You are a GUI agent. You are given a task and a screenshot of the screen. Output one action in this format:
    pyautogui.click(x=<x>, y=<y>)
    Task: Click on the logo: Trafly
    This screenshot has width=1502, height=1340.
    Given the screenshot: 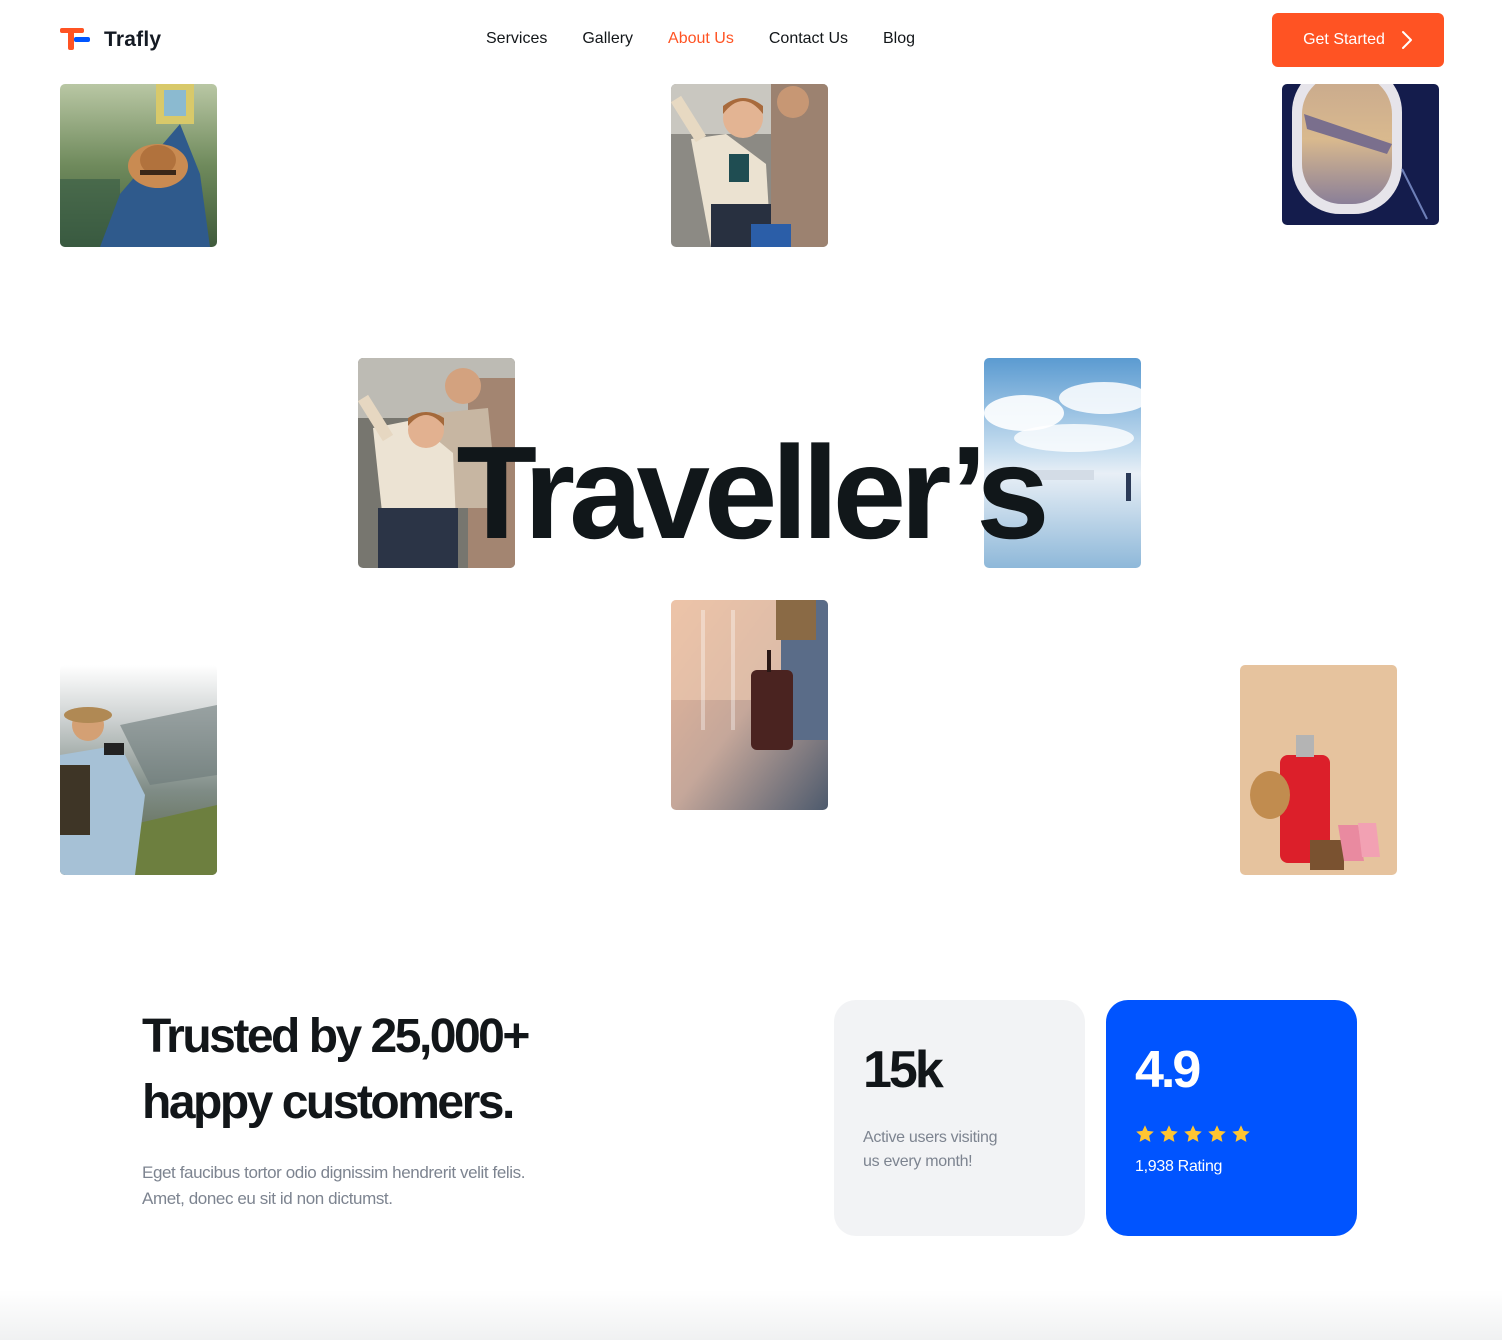 What is the action you would take?
    pyautogui.click(x=110, y=40)
    